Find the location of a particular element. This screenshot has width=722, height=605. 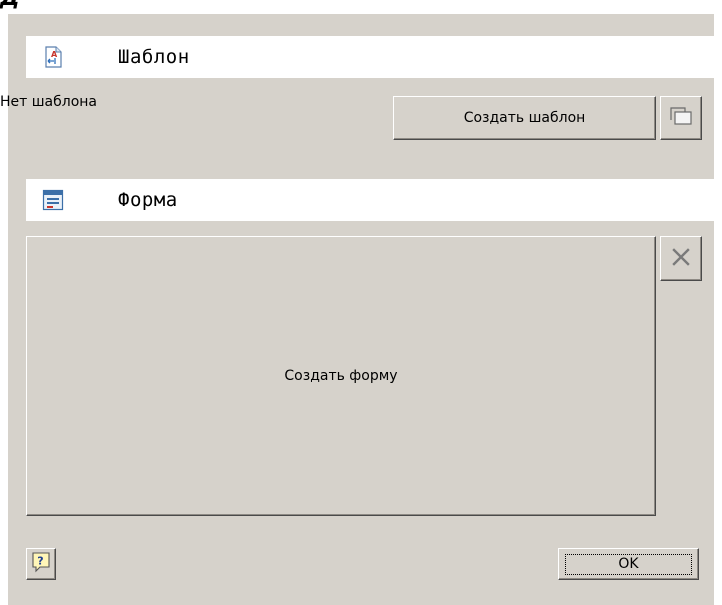

ok-button: OK is located at coordinates (628, 564).